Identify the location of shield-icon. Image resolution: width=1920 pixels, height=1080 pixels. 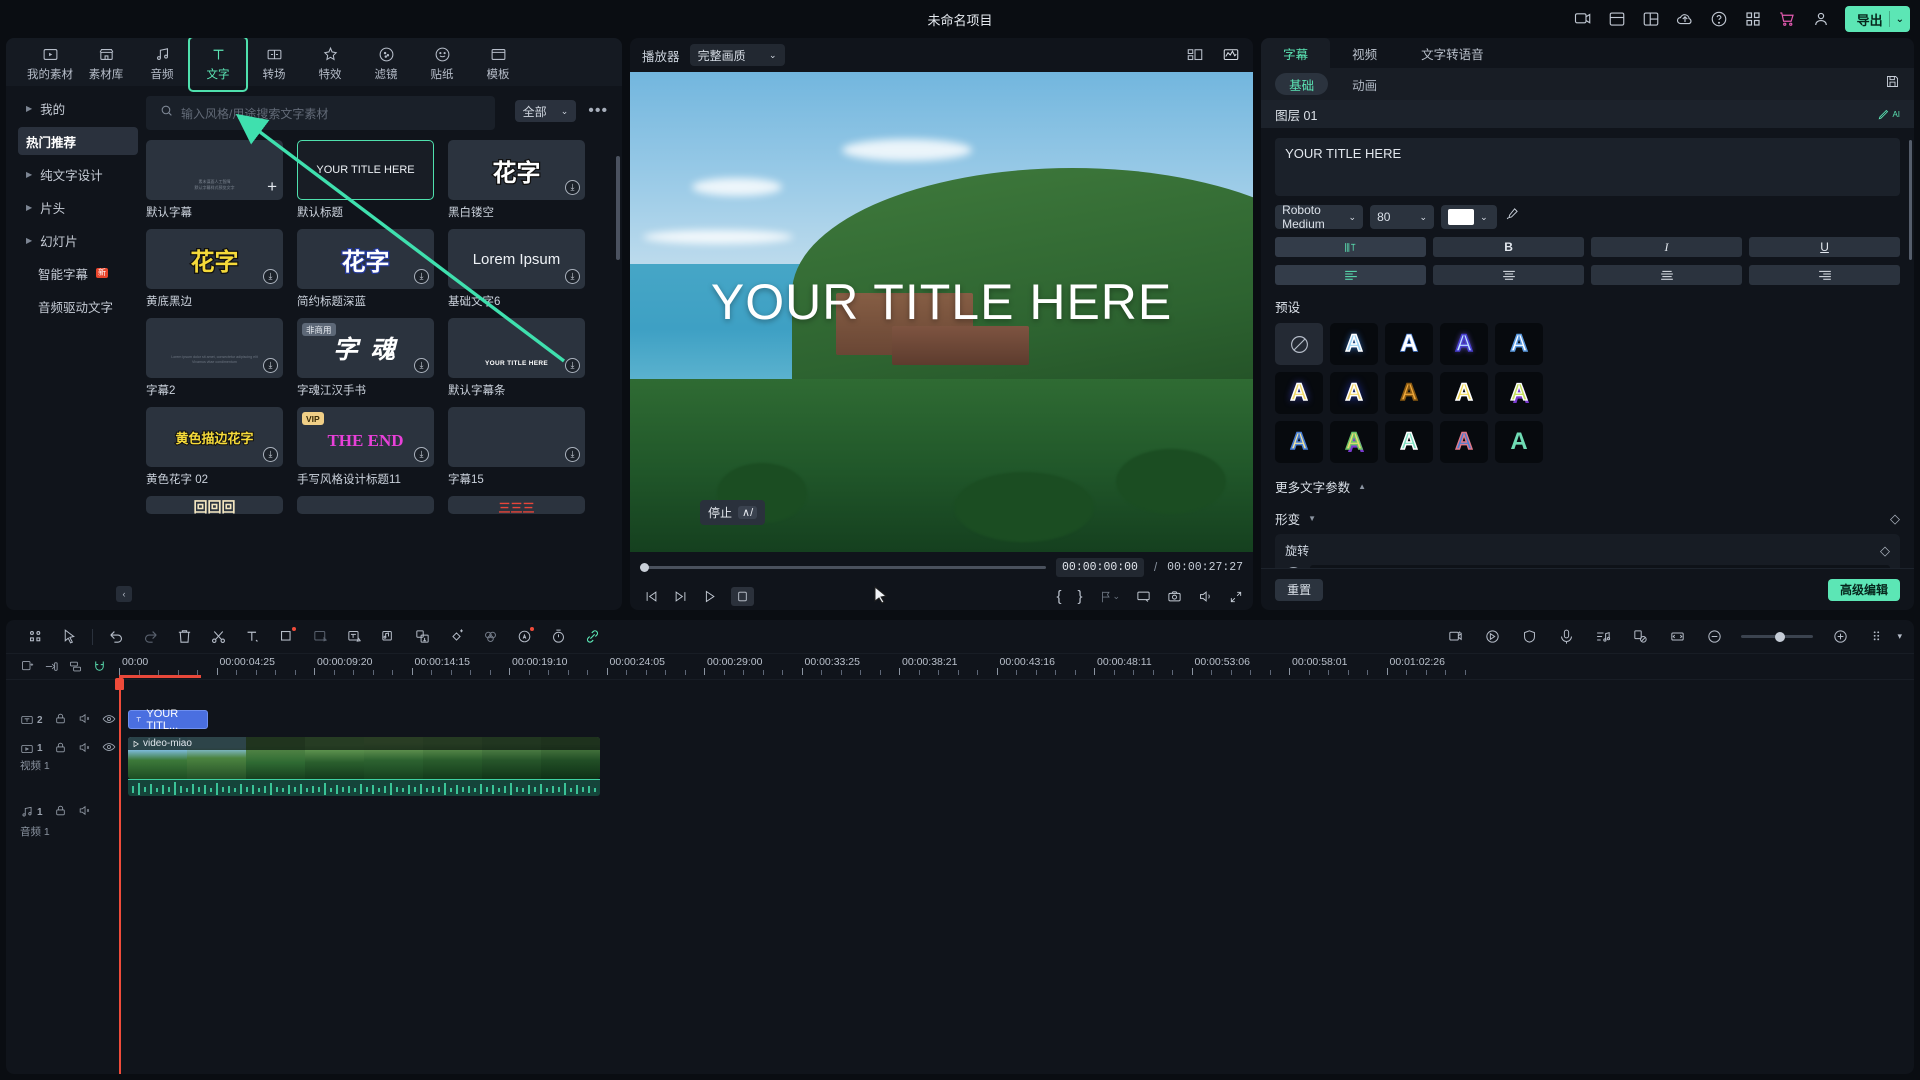
(1529, 637).